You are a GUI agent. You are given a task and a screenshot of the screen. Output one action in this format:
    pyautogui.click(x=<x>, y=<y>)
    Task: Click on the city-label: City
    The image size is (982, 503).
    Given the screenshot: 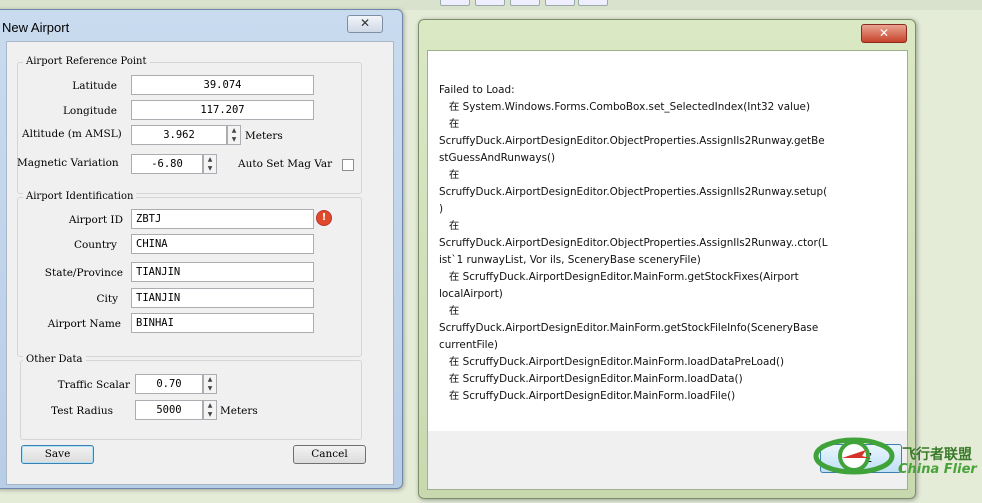 What is the action you would take?
    pyautogui.click(x=107, y=299)
    